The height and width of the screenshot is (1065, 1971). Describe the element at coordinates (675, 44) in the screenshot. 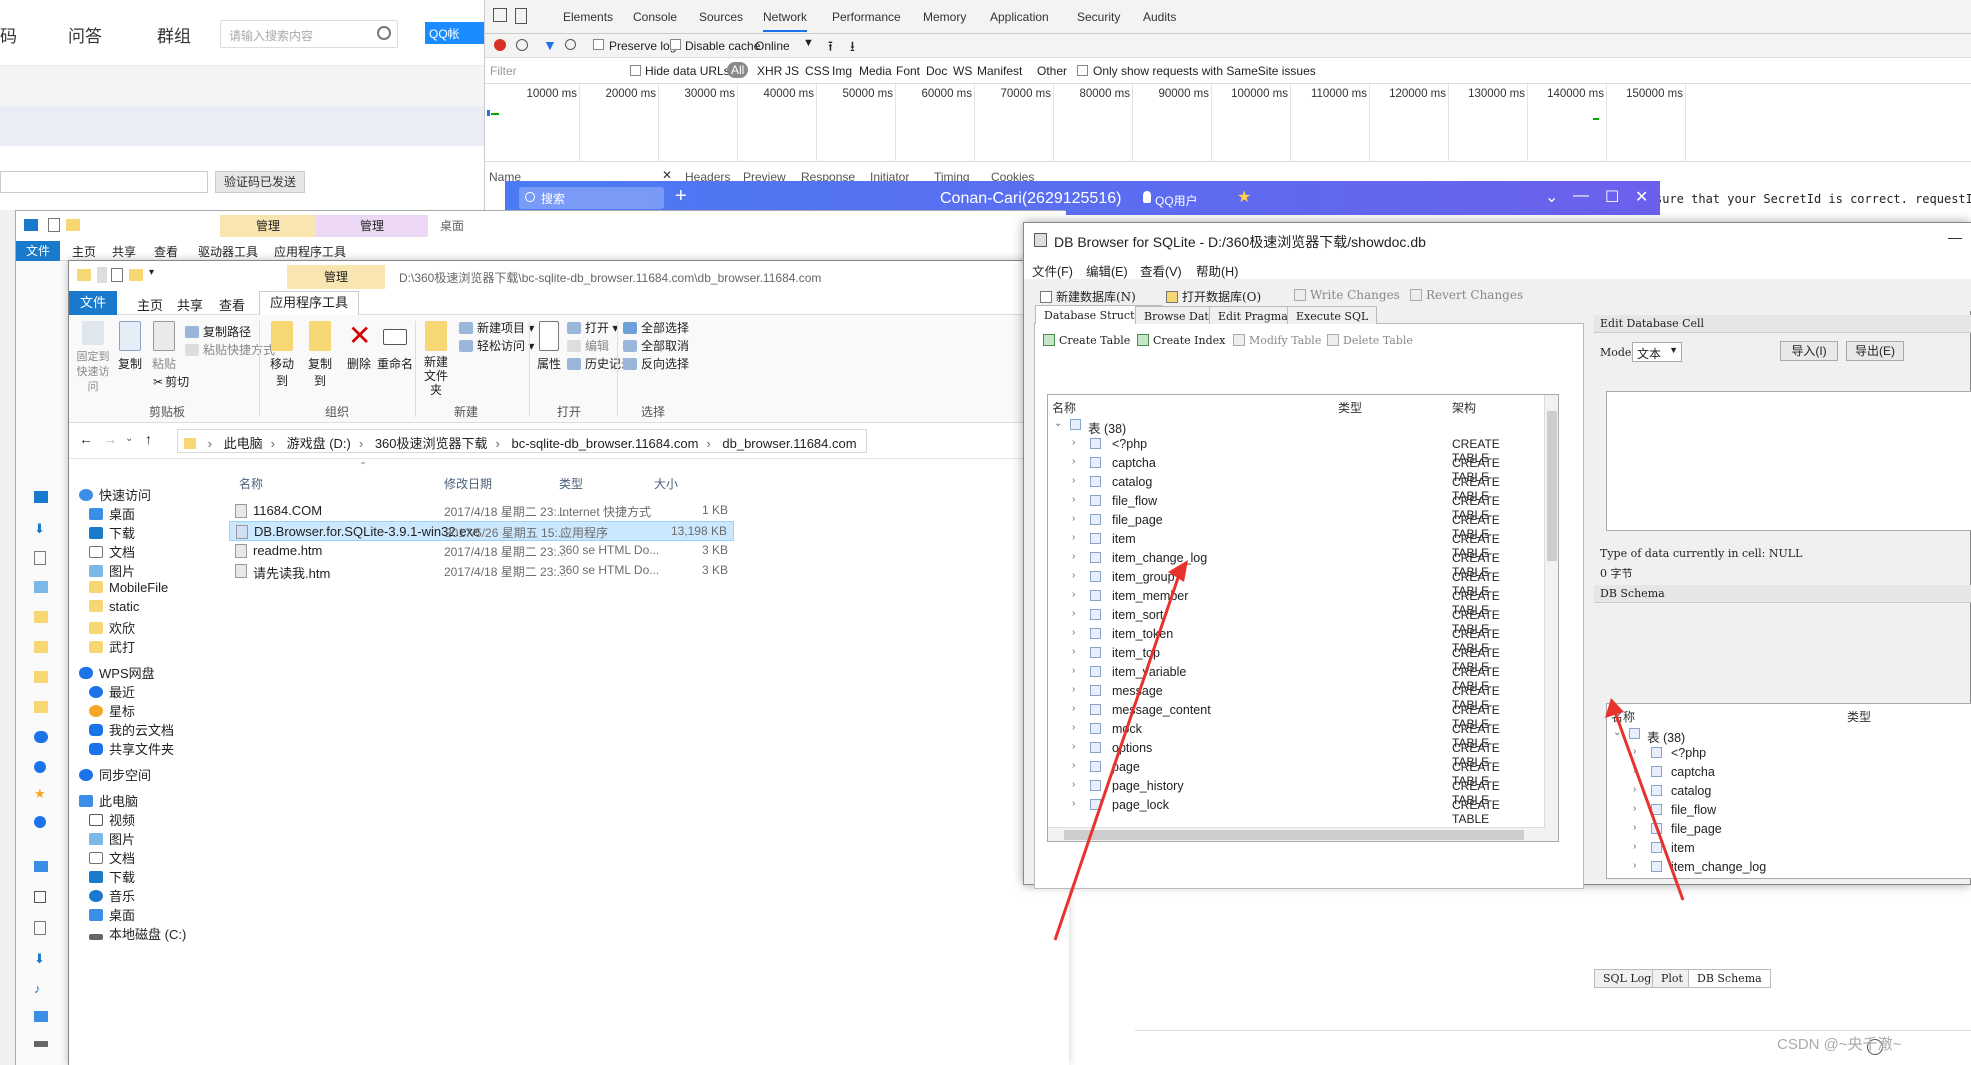

I see `disable-cache-checkbox` at that location.